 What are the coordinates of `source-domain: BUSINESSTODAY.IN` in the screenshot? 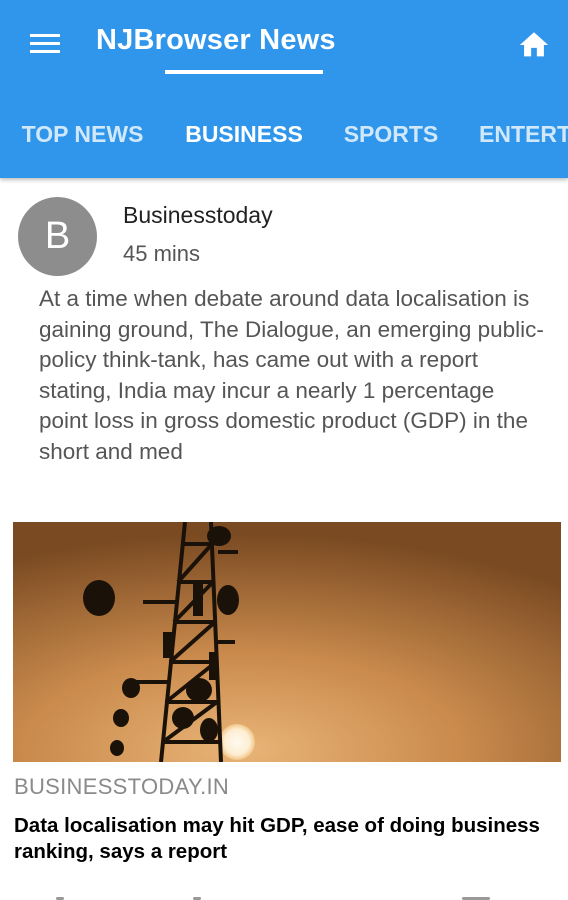 It's located at (121, 787).